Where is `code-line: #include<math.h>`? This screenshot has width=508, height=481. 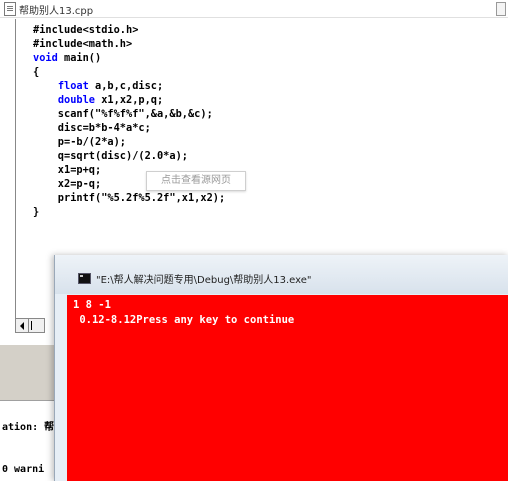
code-line: #include<math.h> is located at coordinates (83, 44).